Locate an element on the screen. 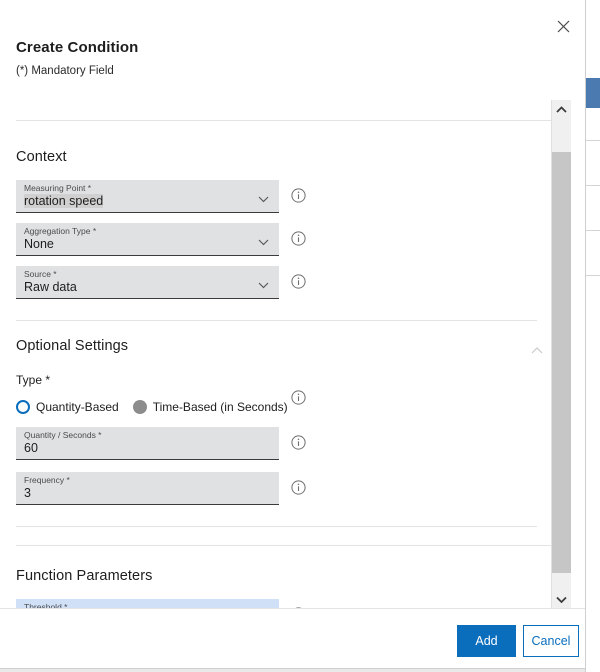  quantity-seconds-value: 60 is located at coordinates (31, 448).